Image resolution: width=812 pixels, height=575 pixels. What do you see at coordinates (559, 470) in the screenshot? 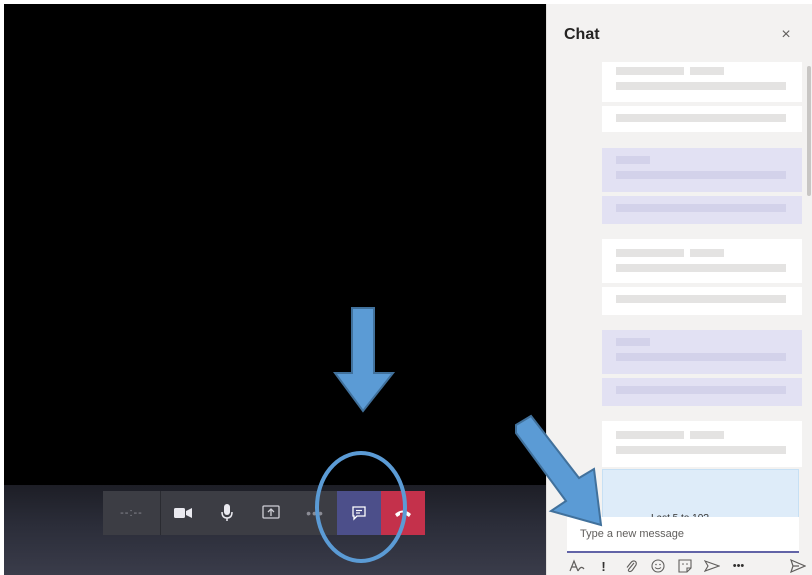
I see `annotation-arrow-diagonal-icon` at bounding box center [559, 470].